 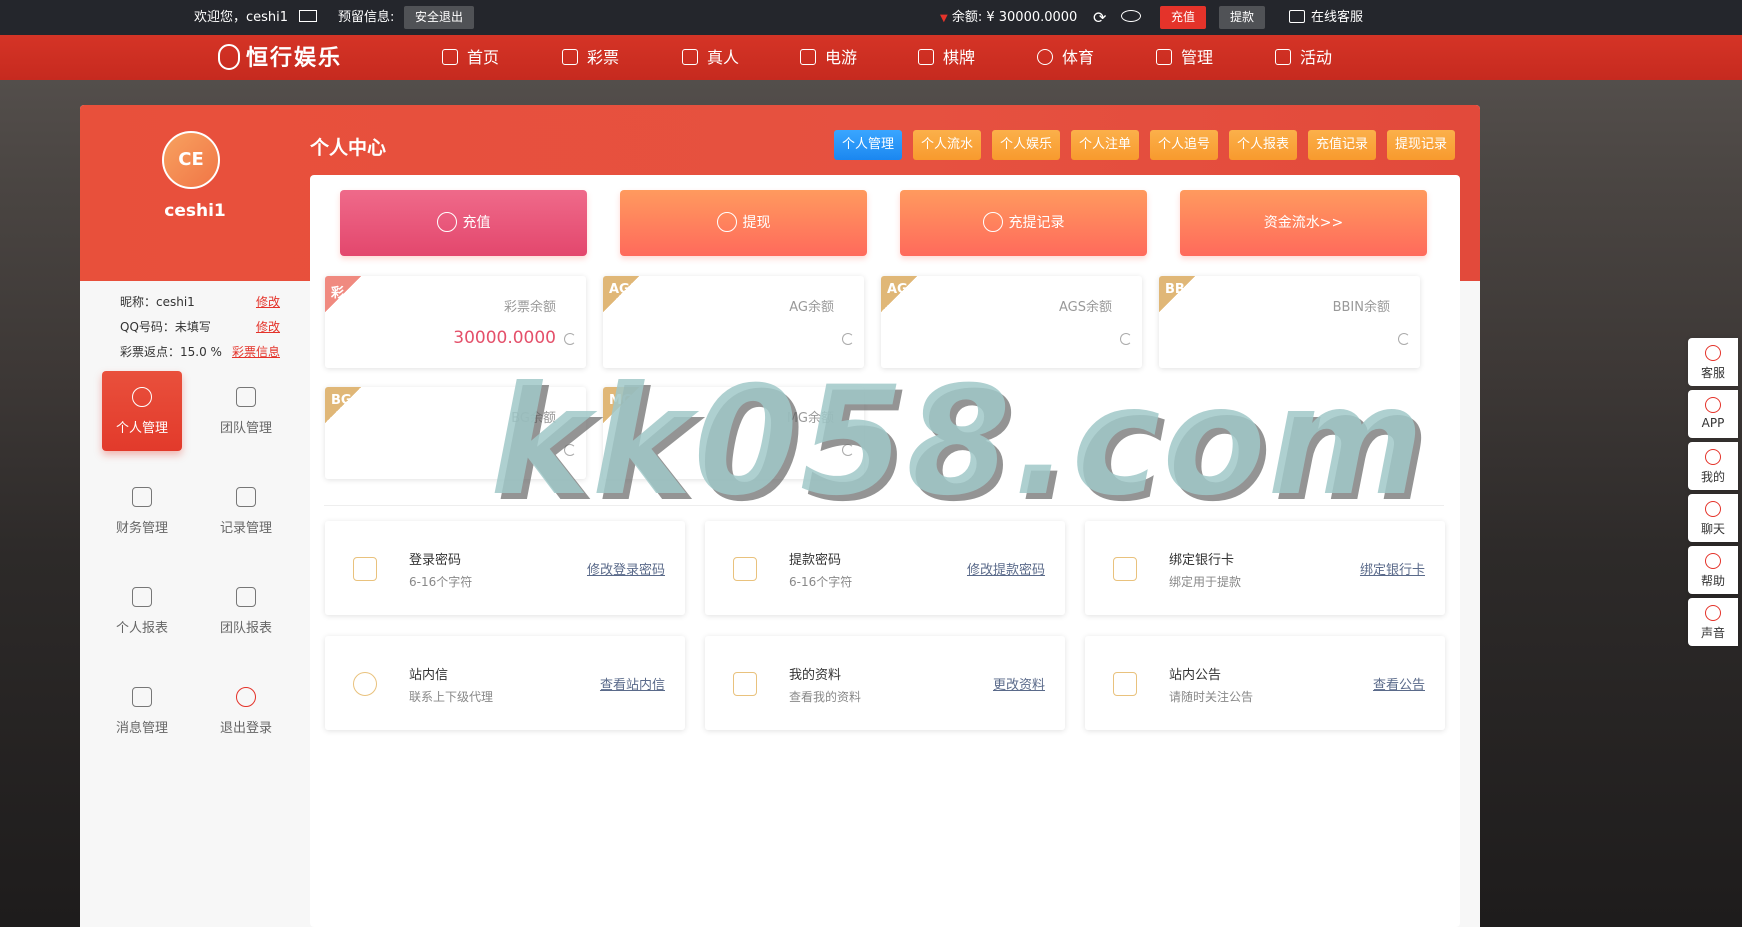 I want to click on avatar: CE, so click(x=191, y=160).